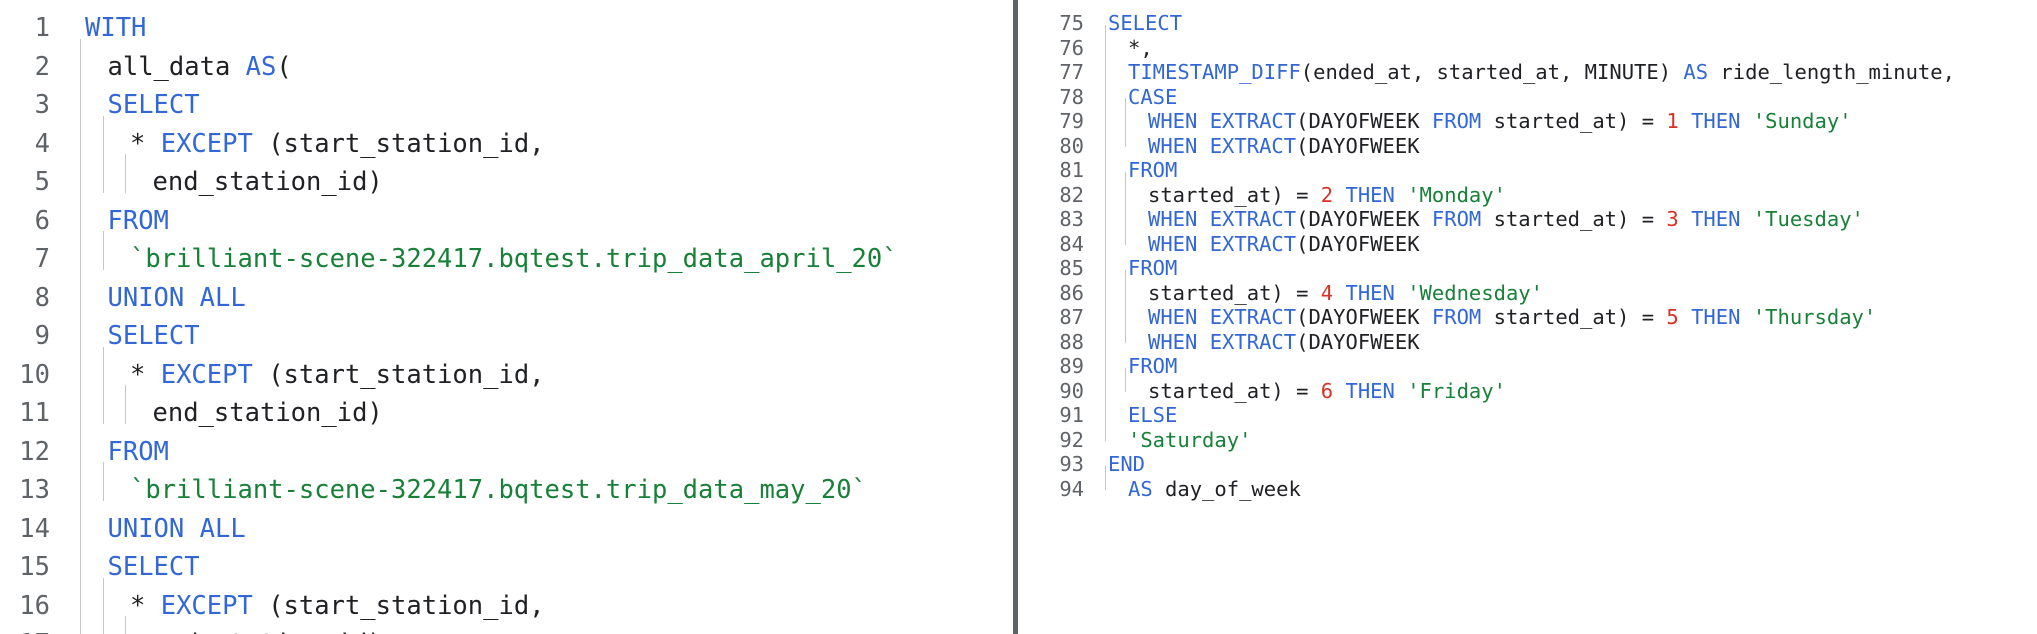  Describe the element at coordinates (506, 406) in the screenshot. I see `code-line: 11 end_station_id)` at that location.